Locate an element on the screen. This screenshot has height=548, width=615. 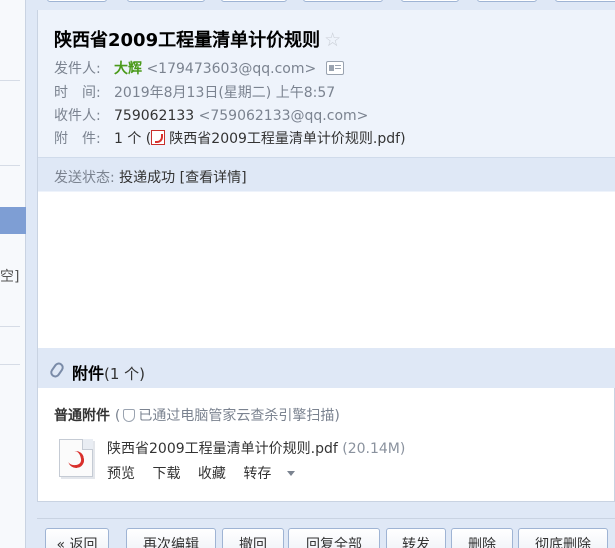
sender-row: 发件人: 大辉 <179473603@qq.com> is located at coordinates (199, 68).